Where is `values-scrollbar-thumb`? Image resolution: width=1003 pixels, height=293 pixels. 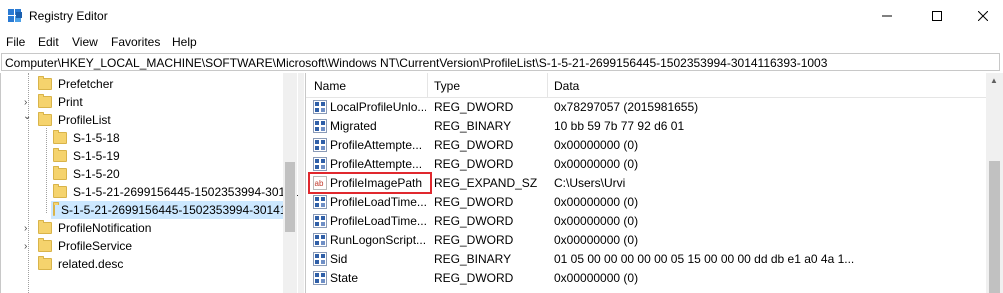
values-scrollbar-thumb is located at coordinates (994, 227).